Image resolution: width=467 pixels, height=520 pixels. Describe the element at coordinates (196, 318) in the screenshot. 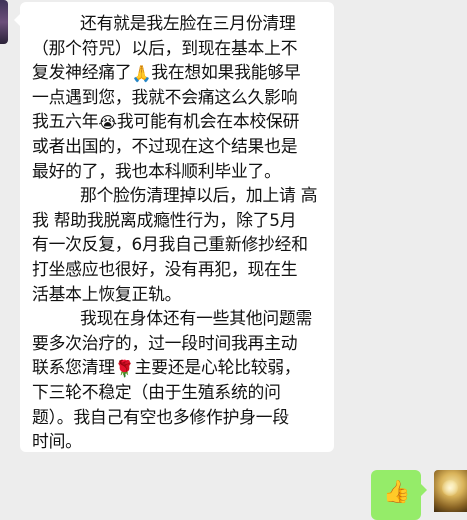

I see `message-line: 我现在身体还有一些其他问题需` at that location.